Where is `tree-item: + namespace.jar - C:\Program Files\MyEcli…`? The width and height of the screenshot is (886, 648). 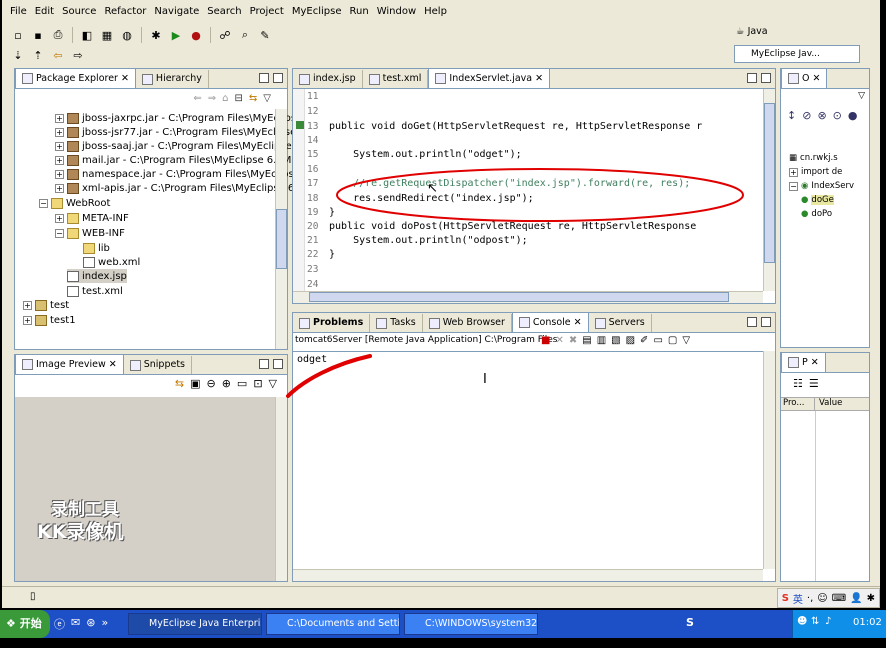 tree-item: + namespace.jar - C:\Program Files\MyEcli… is located at coordinates (184, 174).